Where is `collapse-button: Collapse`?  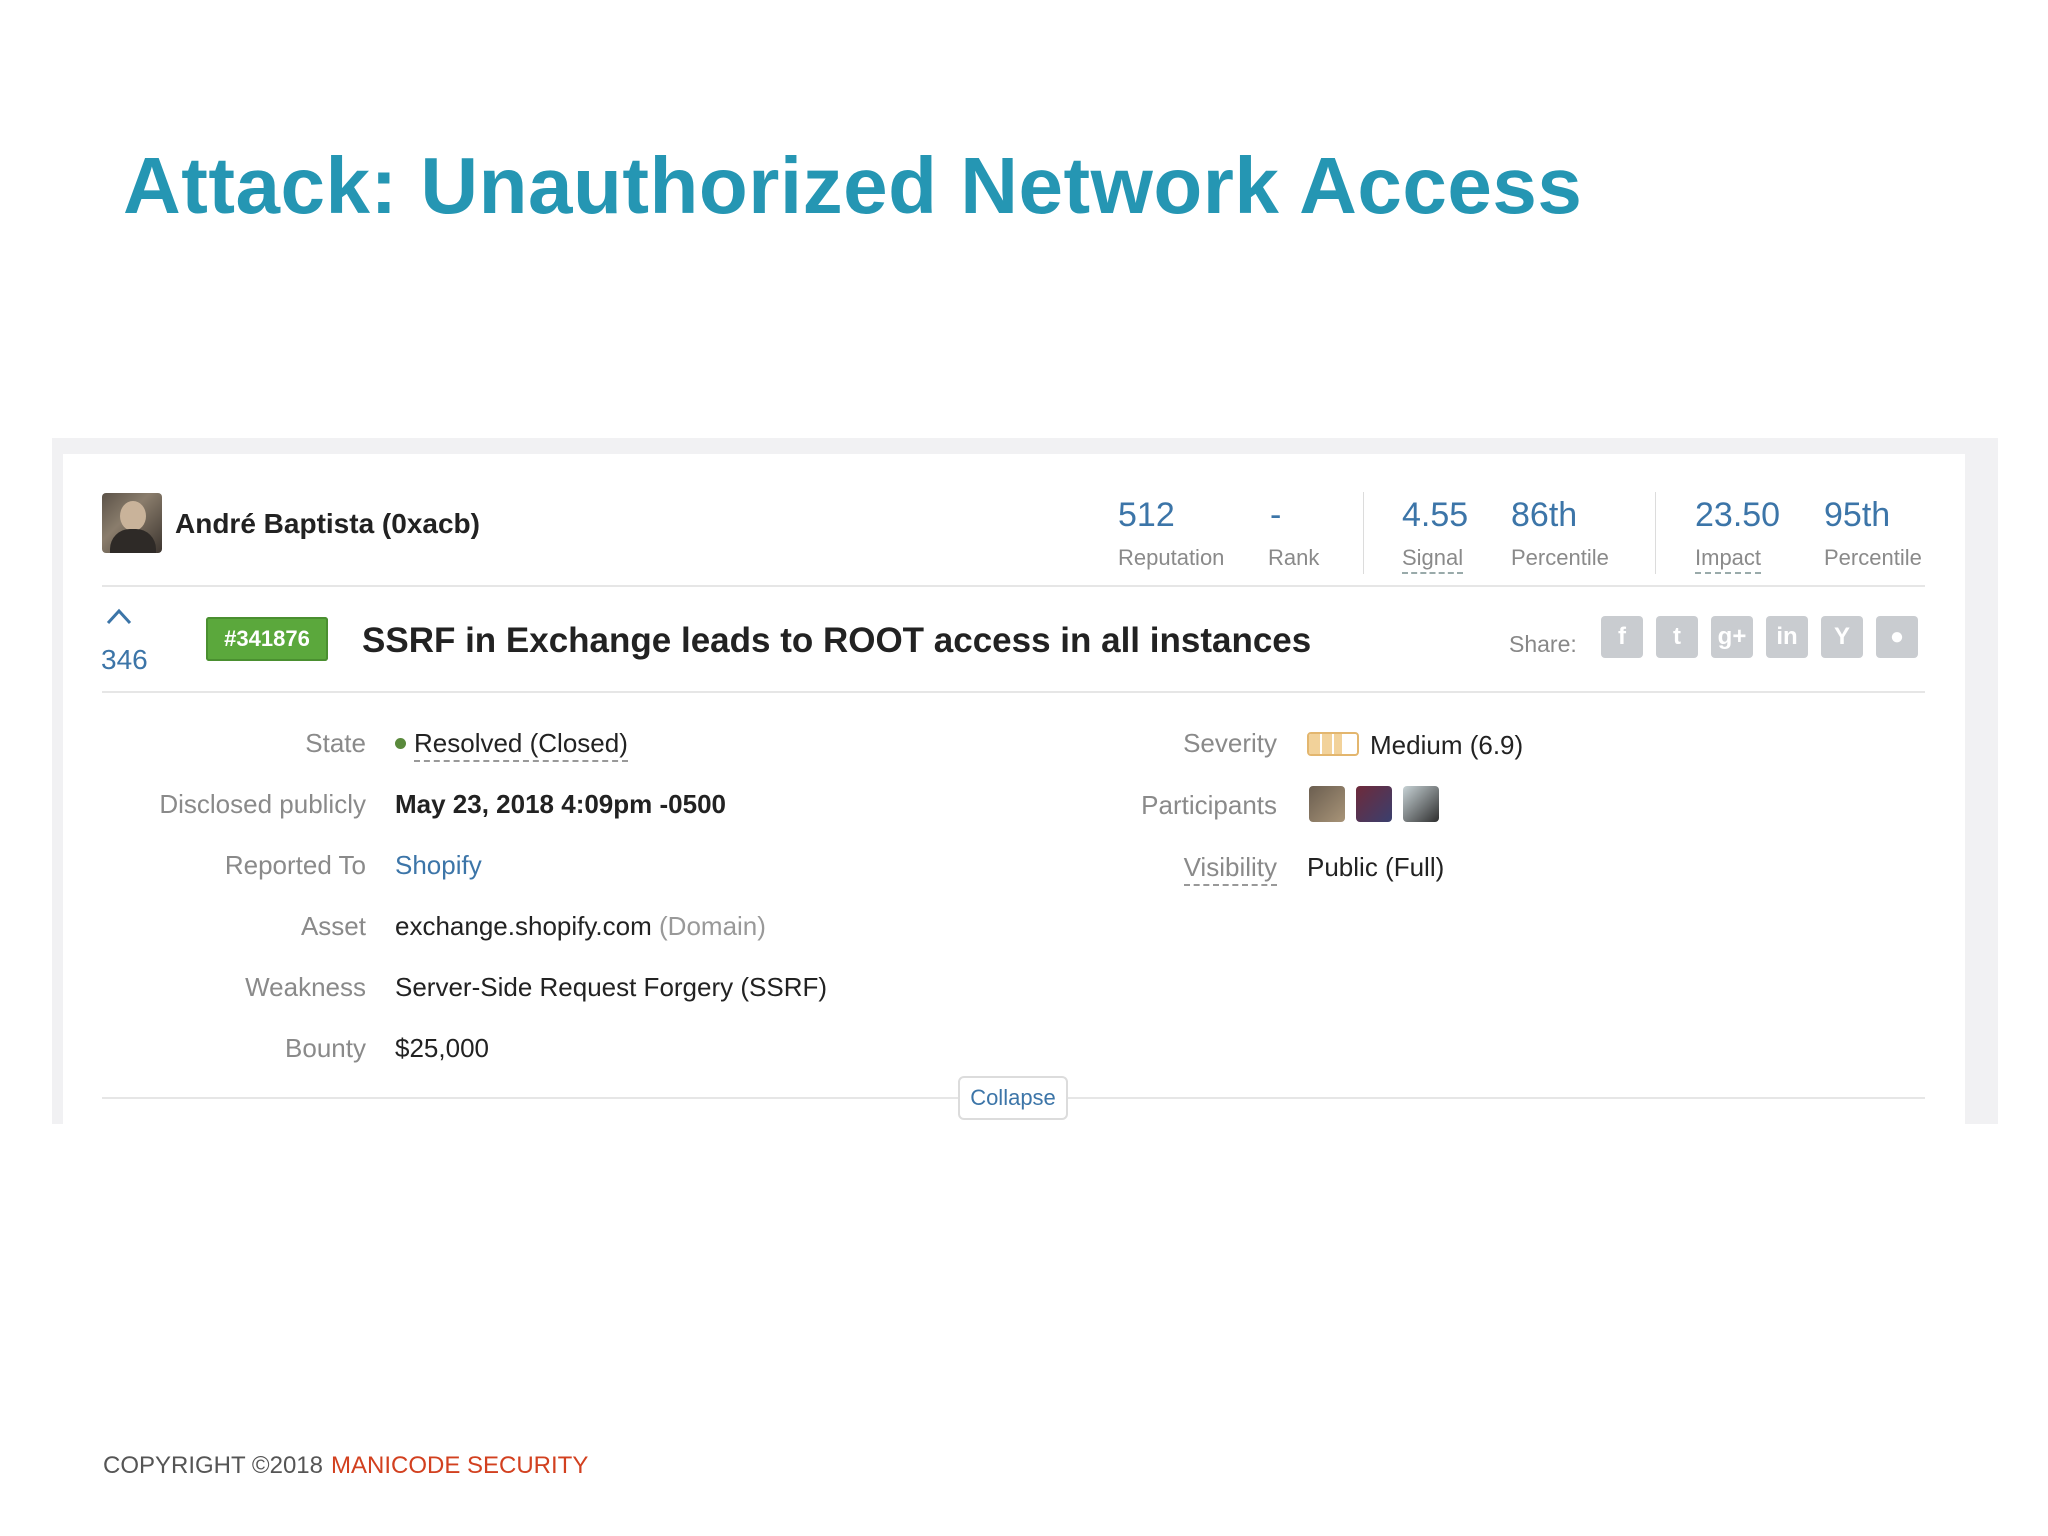
collapse-button: Collapse is located at coordinates (1013, 1098).